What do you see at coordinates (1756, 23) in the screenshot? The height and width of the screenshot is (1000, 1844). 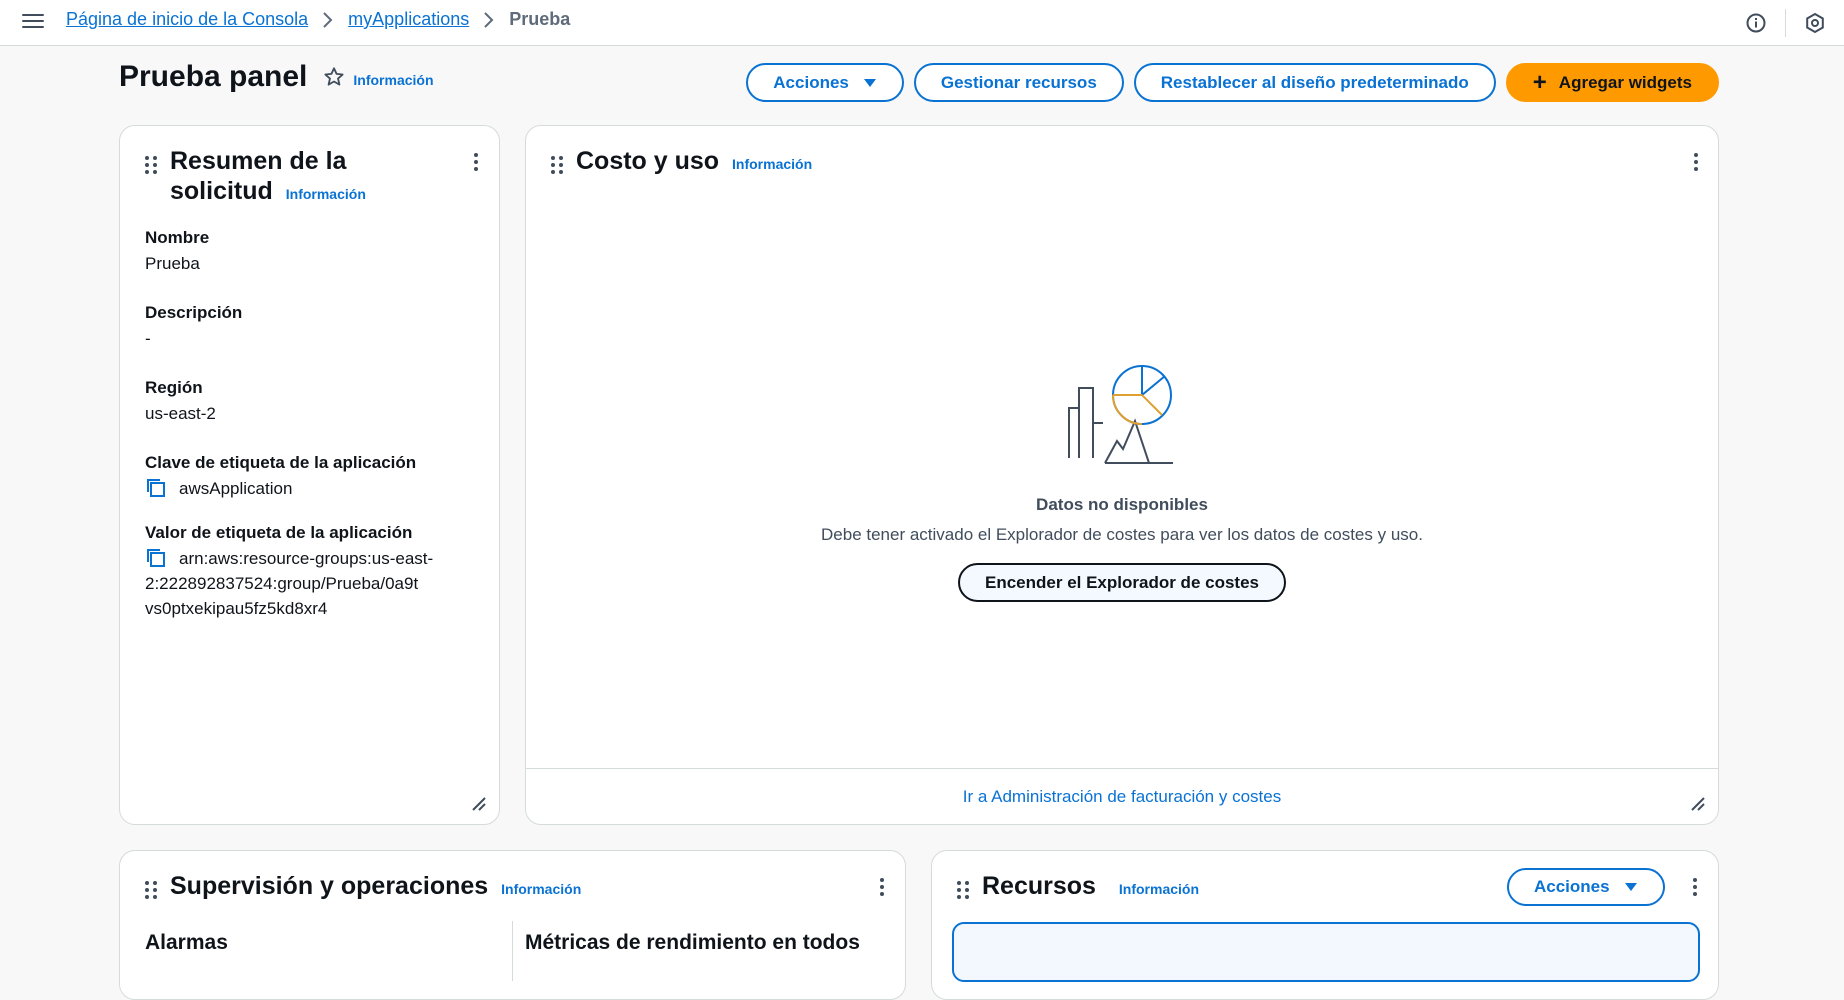 I see `info-icon` at bounding box center [1756, 23].